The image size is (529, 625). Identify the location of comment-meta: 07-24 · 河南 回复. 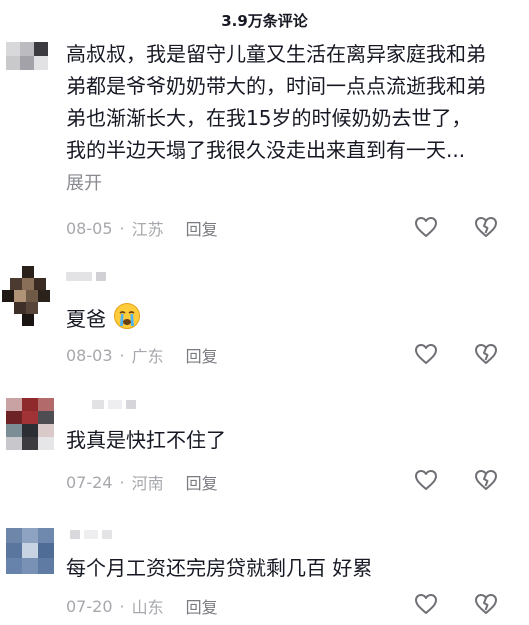
(142, 482).